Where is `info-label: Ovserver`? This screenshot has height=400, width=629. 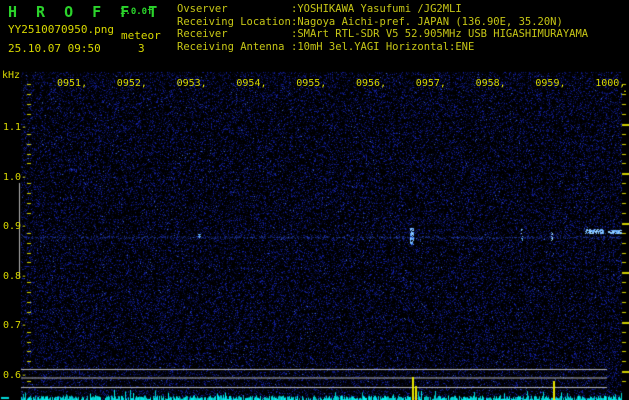 info-label: Ovserver is located at coordinates (202, 9).